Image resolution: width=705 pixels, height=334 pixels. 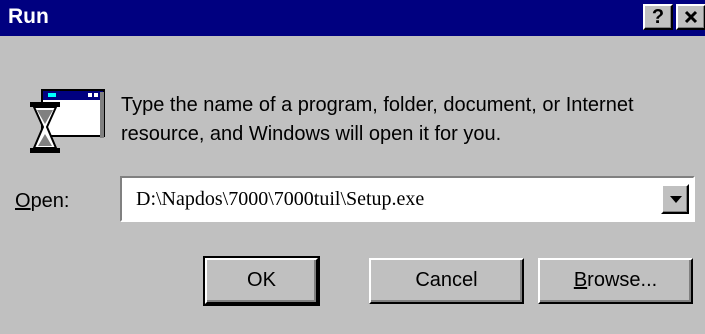 I want to click on open-label-mnemonic: O, so click(x=23, y=201).